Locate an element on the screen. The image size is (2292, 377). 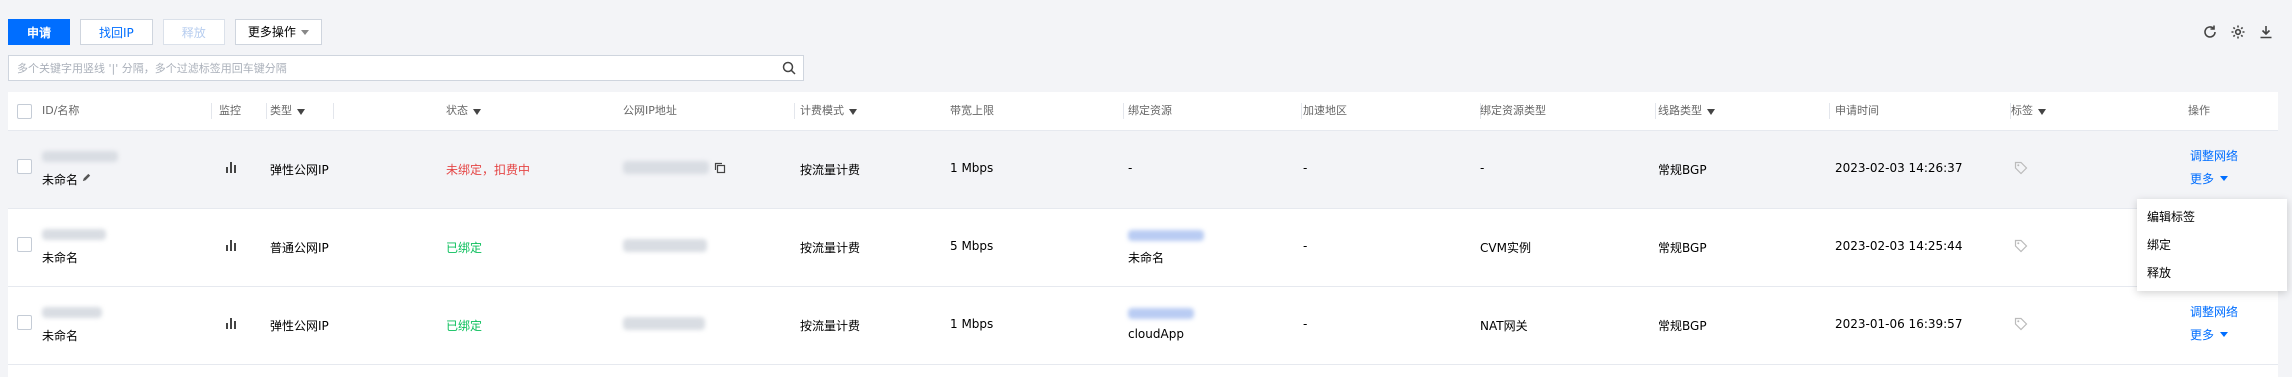
column-monitor: 监控 is located at coordinates (243, 111).